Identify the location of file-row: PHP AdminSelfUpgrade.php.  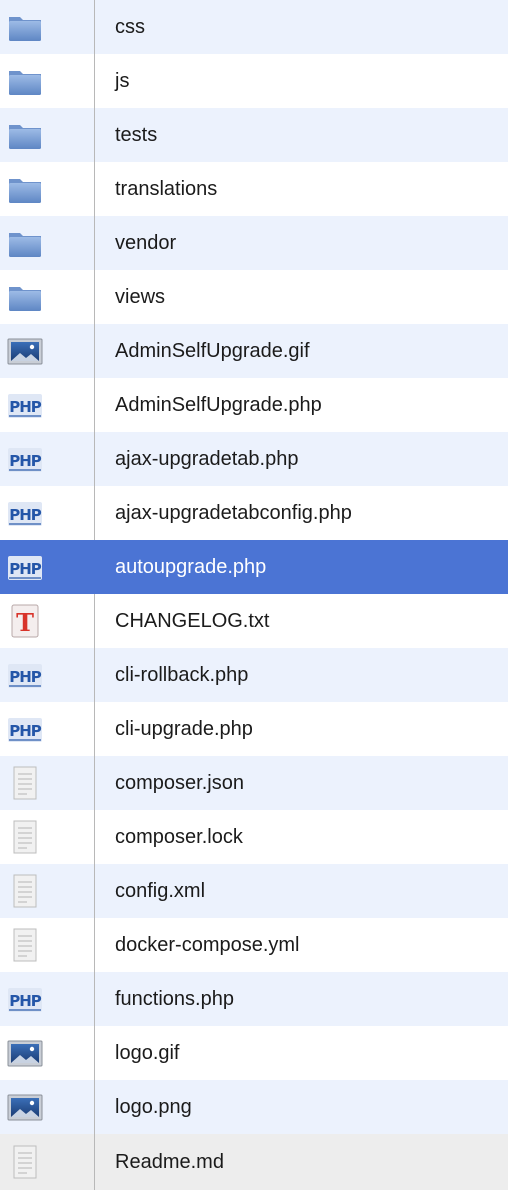
(254, 405).